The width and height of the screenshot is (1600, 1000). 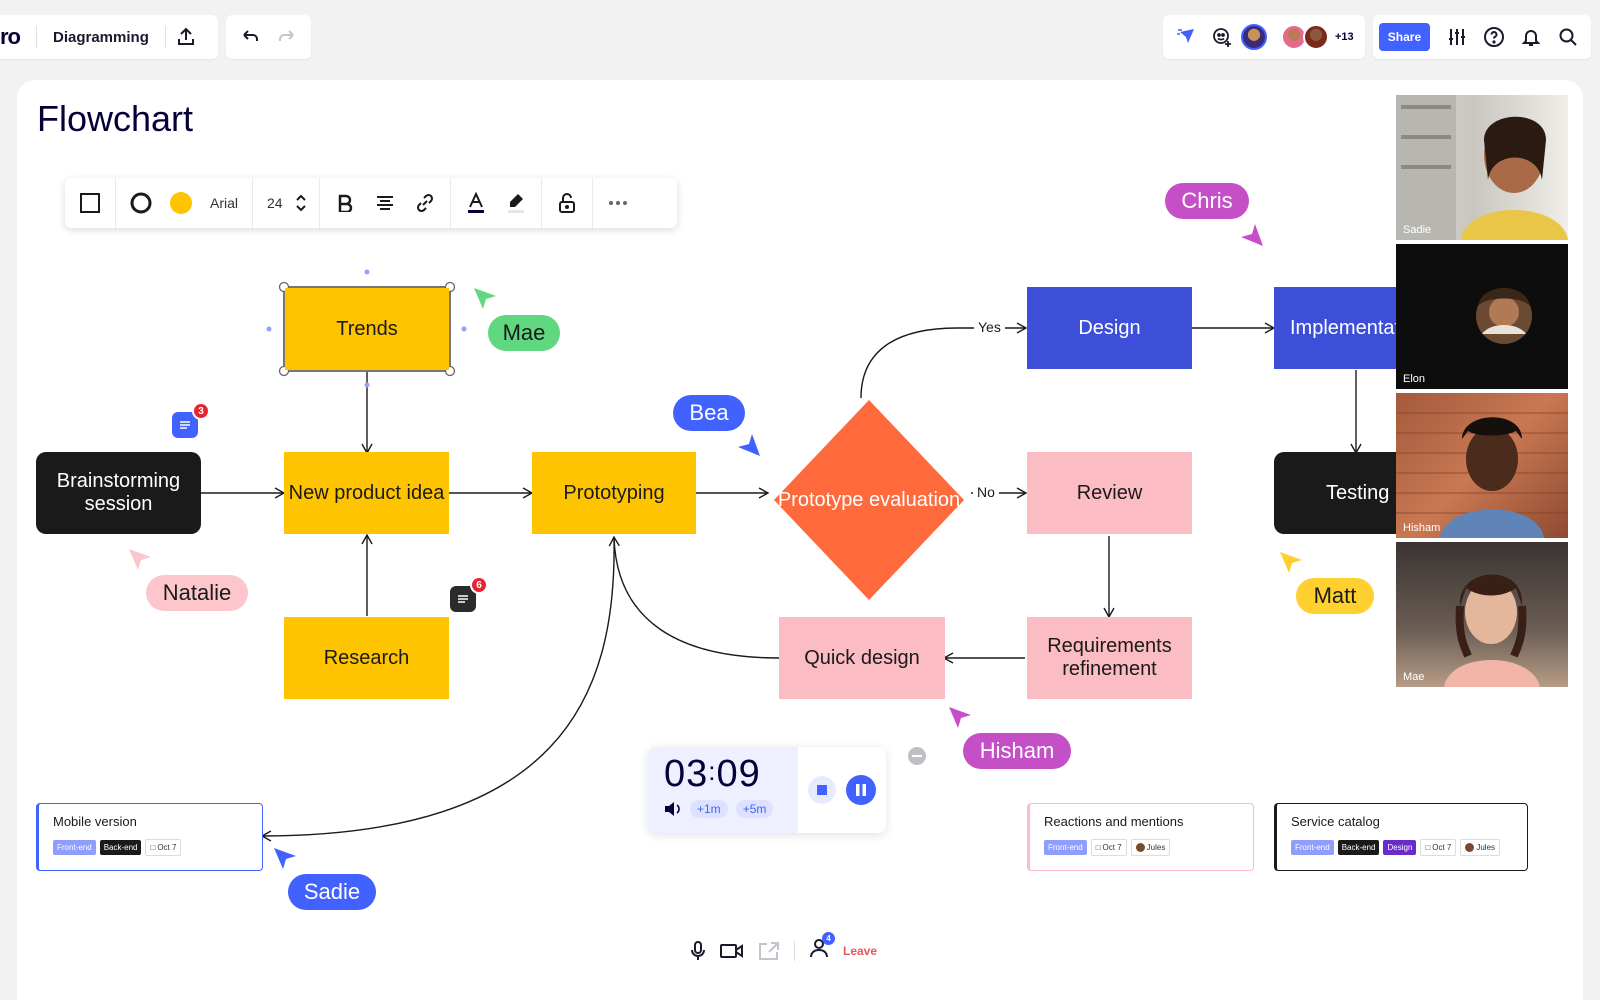 I want to click on cursor-arrow-bea, so click(x=749, y=445).